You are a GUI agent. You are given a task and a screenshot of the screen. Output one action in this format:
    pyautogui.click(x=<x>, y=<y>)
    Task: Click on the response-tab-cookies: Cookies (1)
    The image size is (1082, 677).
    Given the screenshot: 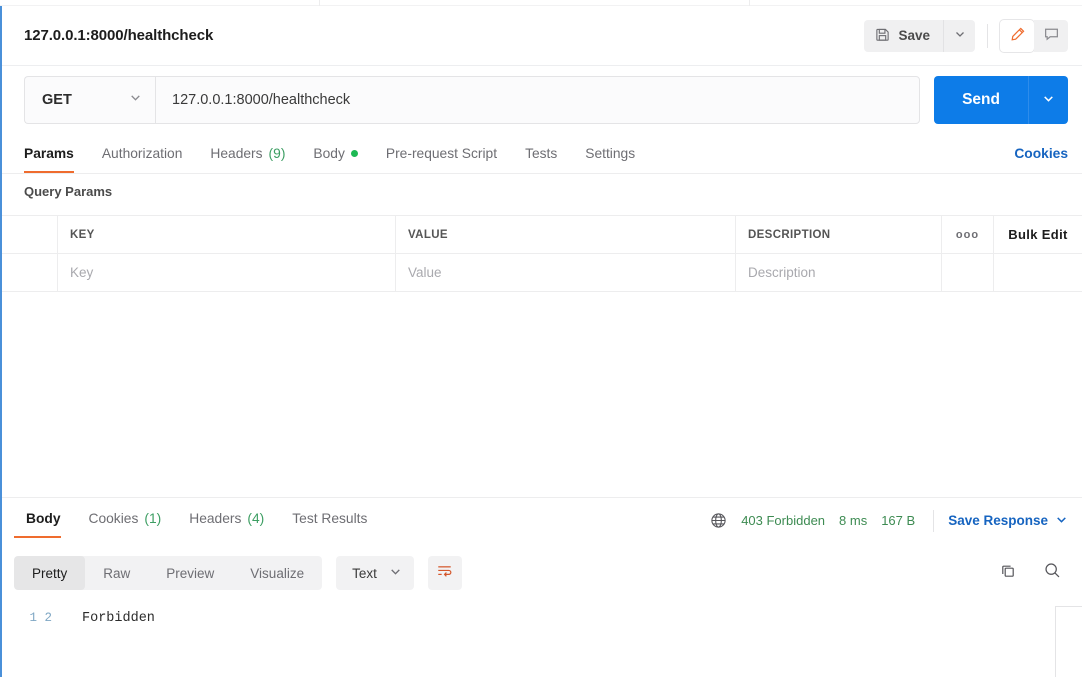 What is the action you would take?
    pyautogui.click(x=125, y=518)
    